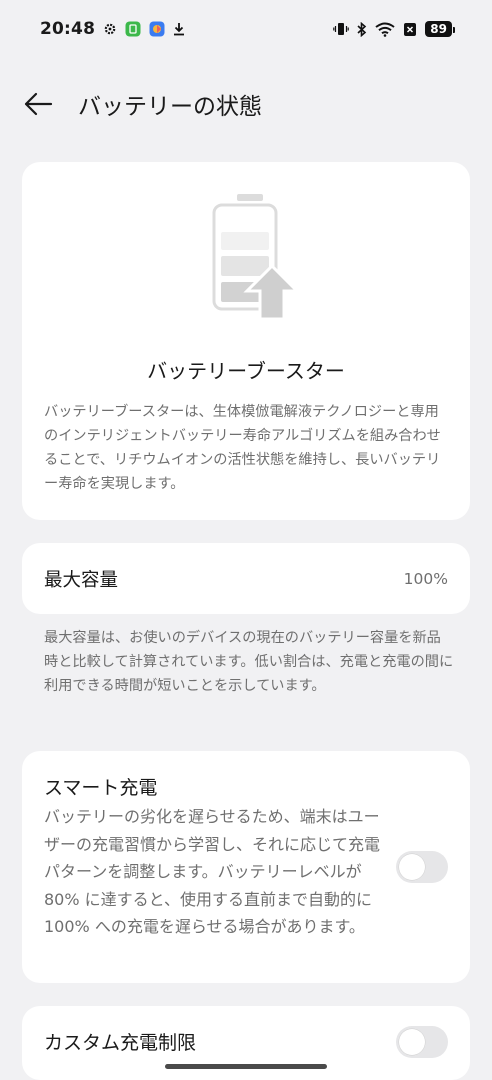 The height and width of the screenshot is (1080, 492). Describe the element at coordinates (179, 29) in the screenshot. I see `download-icon` at that location.